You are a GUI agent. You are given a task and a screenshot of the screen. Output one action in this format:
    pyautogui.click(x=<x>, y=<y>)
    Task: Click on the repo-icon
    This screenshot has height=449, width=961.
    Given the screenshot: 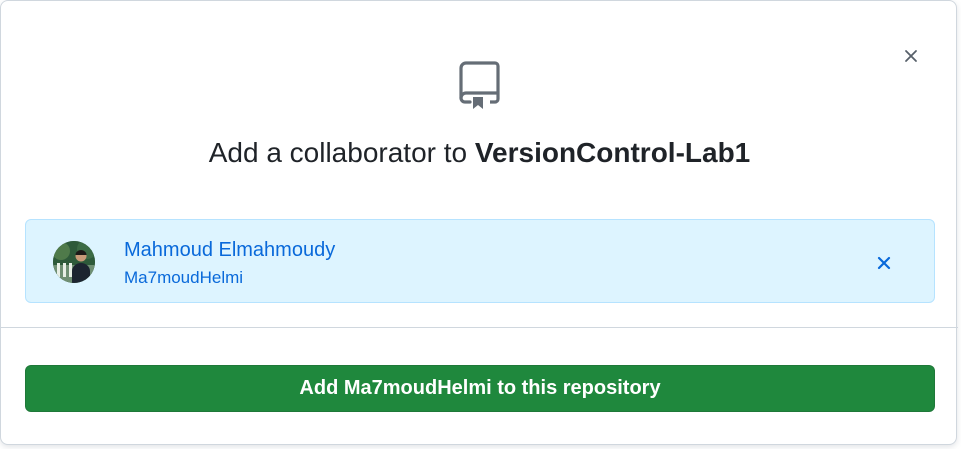 What is the action you would take?
    pyautogui.click(x=479, y=85)
    